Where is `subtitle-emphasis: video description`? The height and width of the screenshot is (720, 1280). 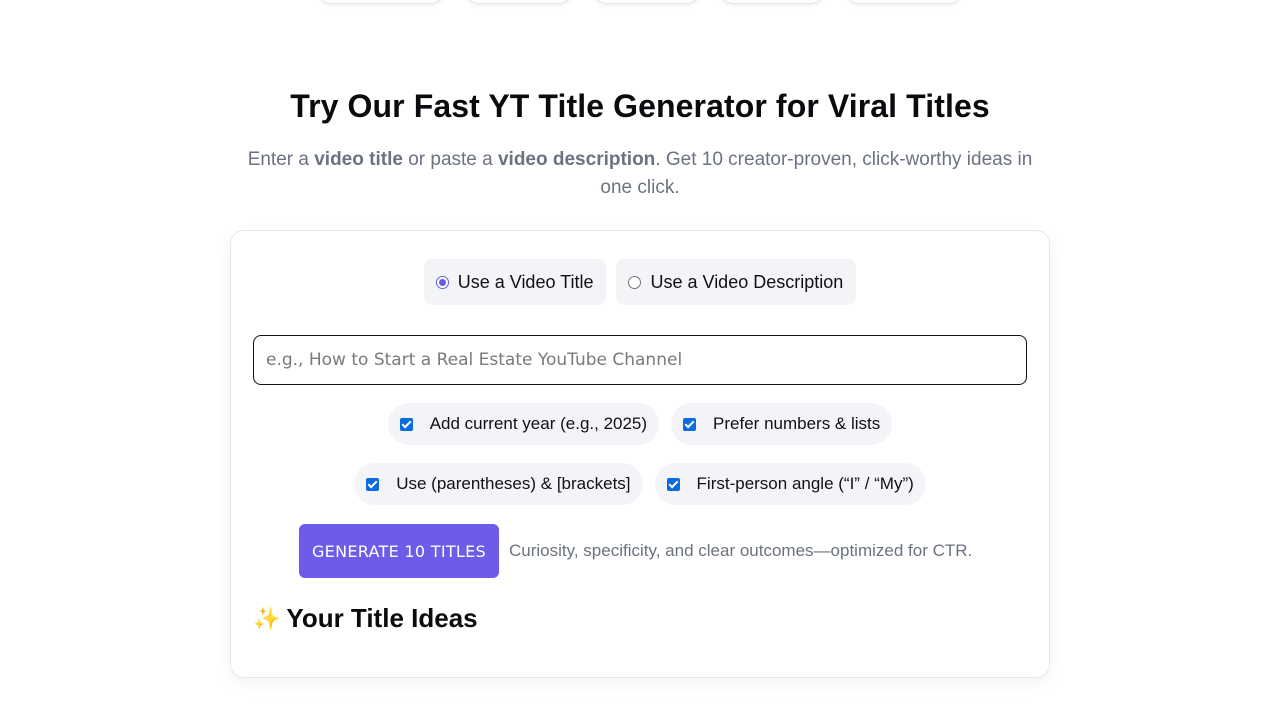
subtitle-emphasis: video description is located at coordinates (576, 159).